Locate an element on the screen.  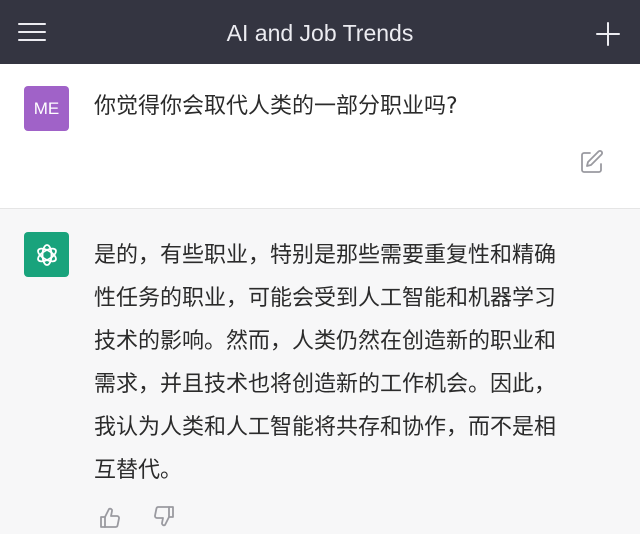
assistant-message-line: 技术的影响。然而，人类仍然在创造新的职业和 is located at coordinates (325, 341).